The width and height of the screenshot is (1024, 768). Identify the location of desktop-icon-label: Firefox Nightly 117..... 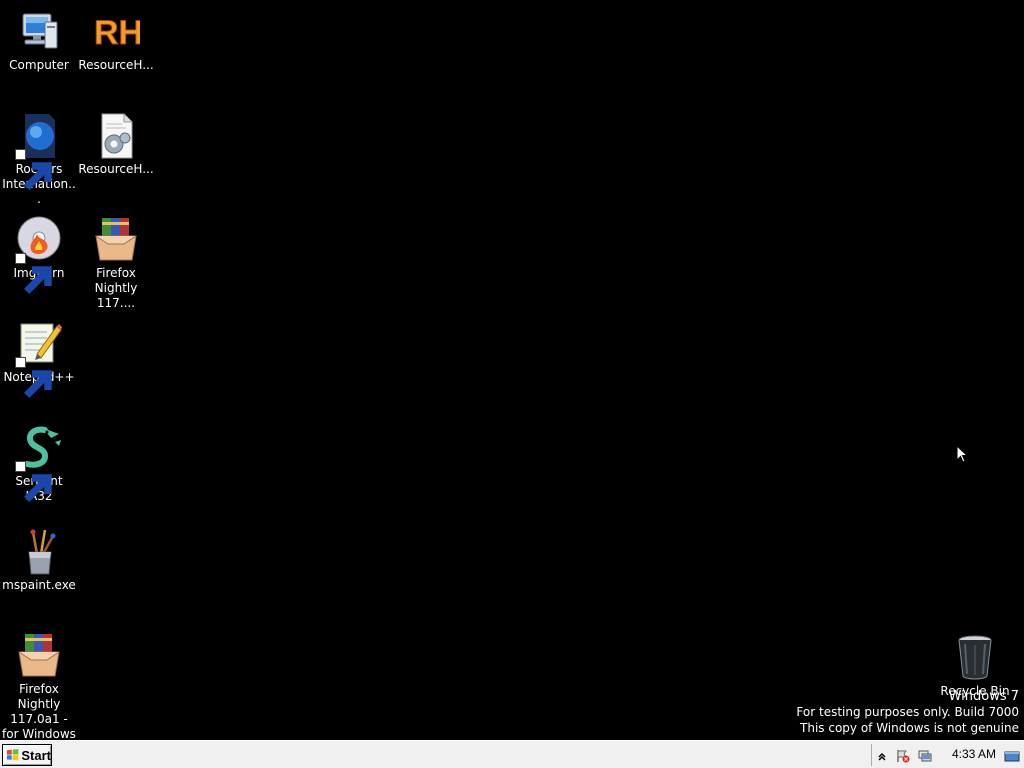
(116, 288).